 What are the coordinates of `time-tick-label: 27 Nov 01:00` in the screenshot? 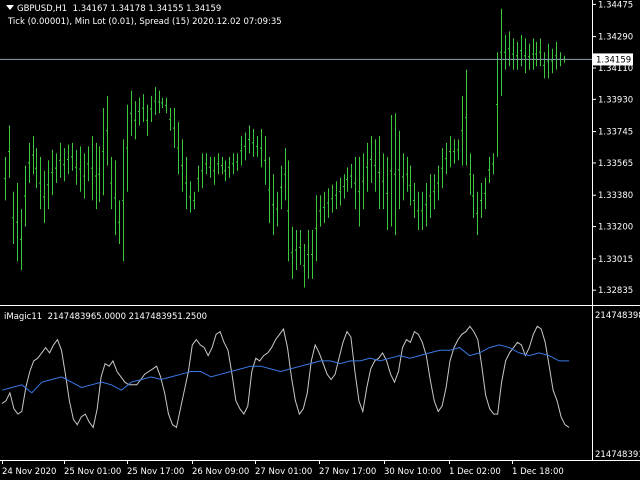 It's located at (283, 472).